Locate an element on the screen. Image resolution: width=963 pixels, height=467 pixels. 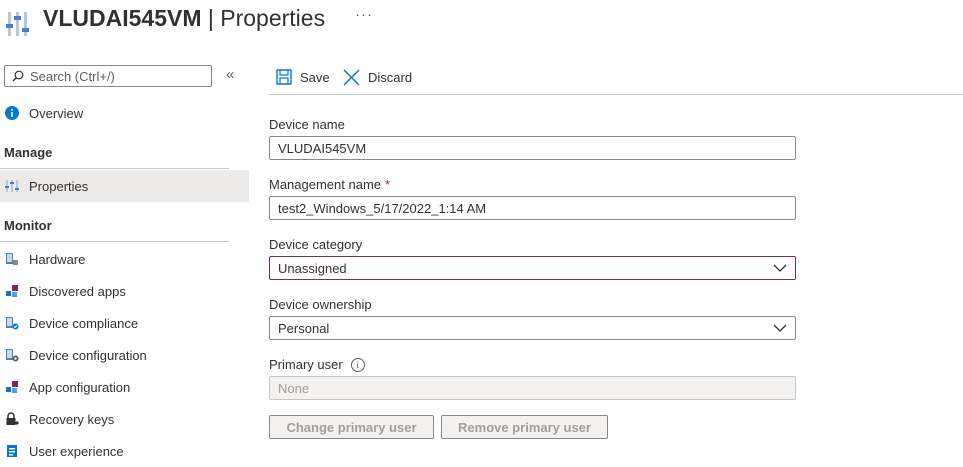
device-category-label: Device category is located at coordinates (316, 244).